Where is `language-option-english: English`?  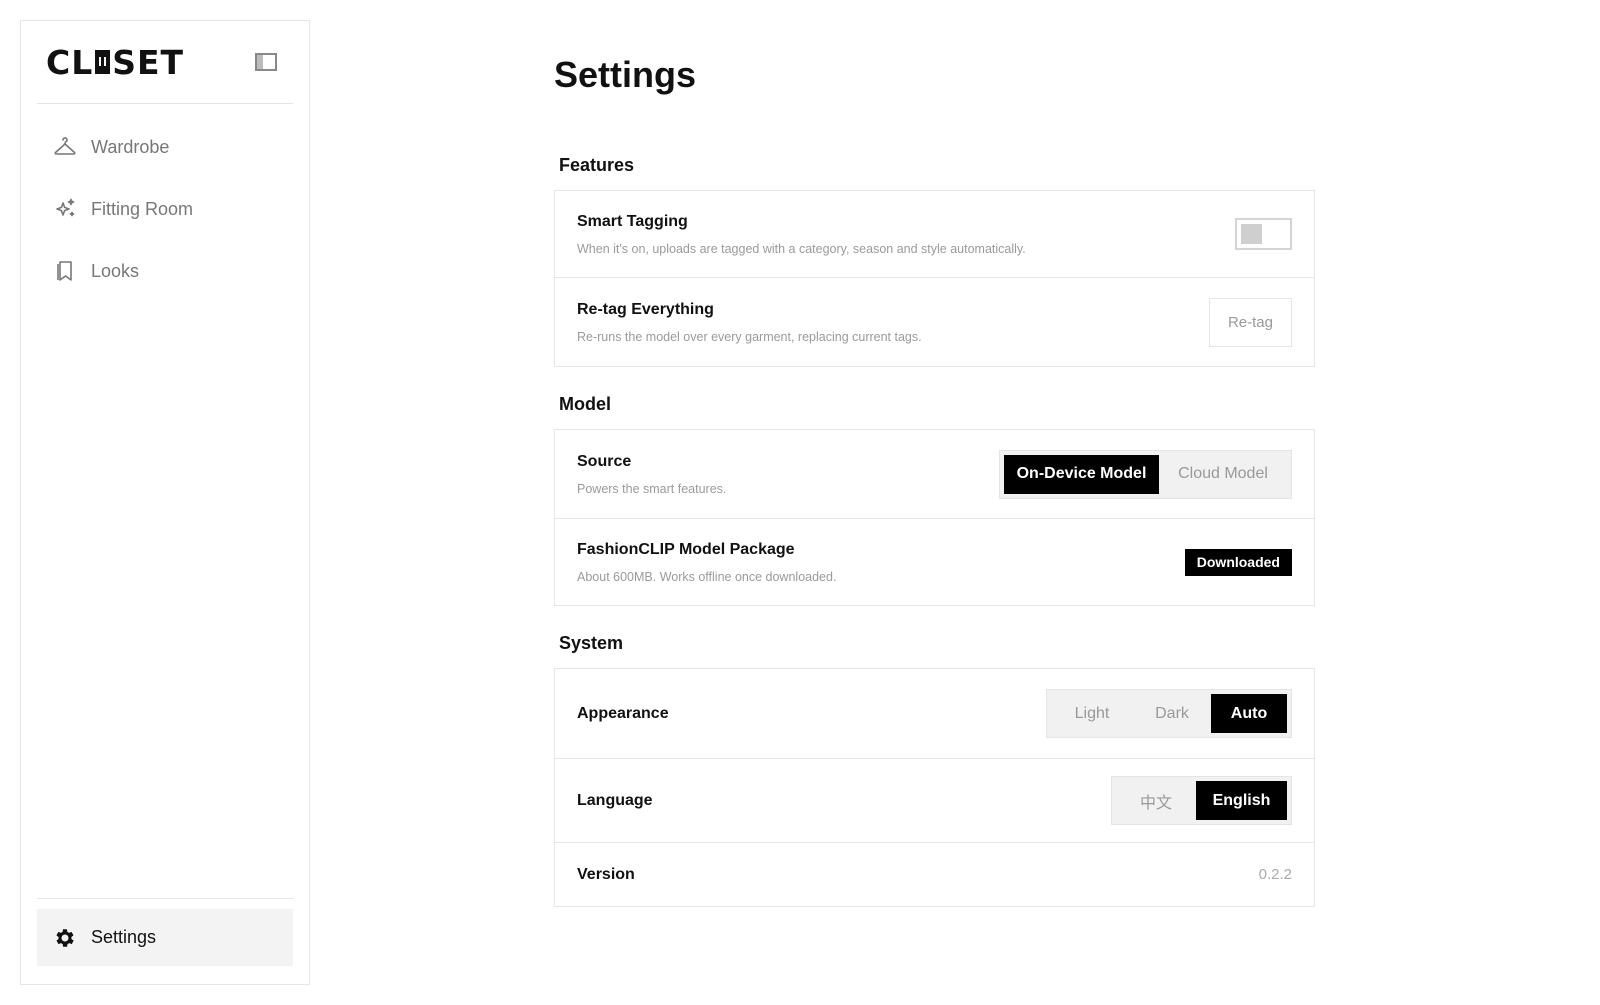 language-option-english: English is located at coordinates (1241, 800).